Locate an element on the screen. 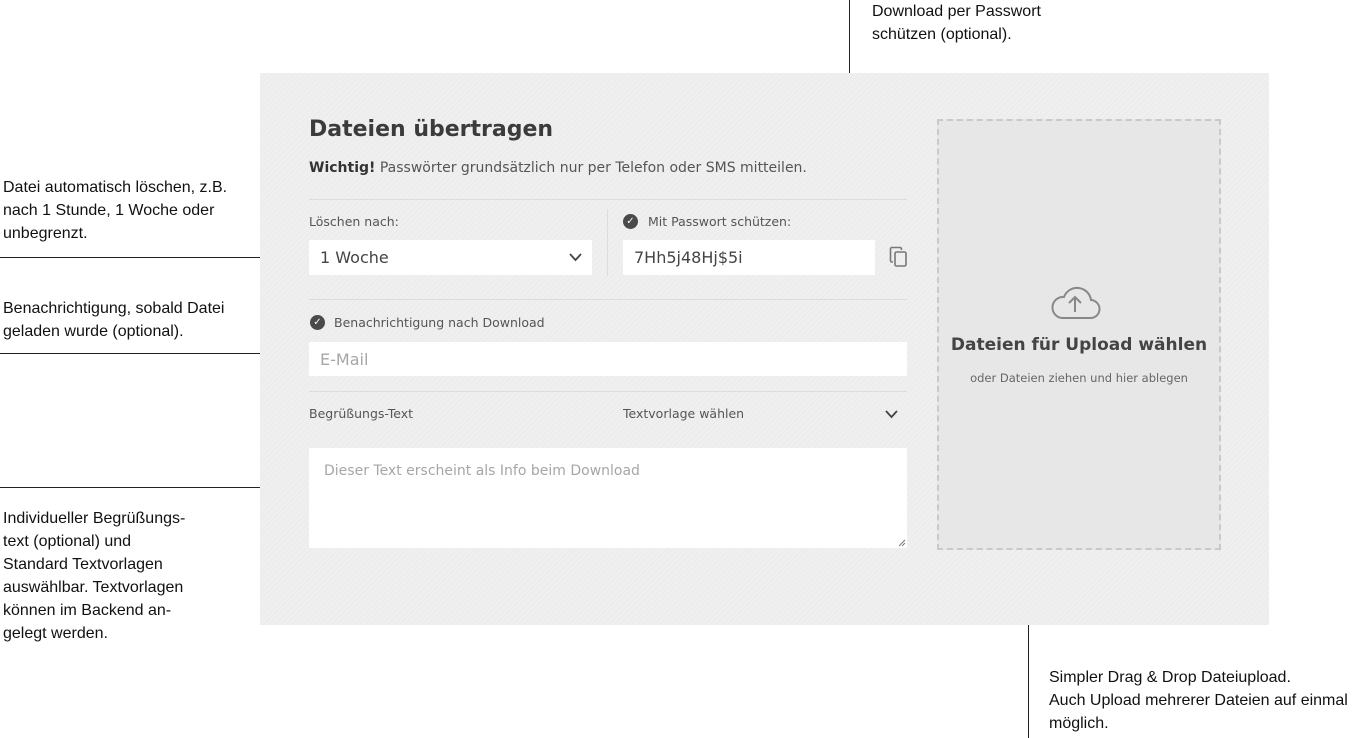 Image resolution: width=1368 pixels, height=738 pixels. delete-after-select: 1 Woche is located at coordinates (450, 257).